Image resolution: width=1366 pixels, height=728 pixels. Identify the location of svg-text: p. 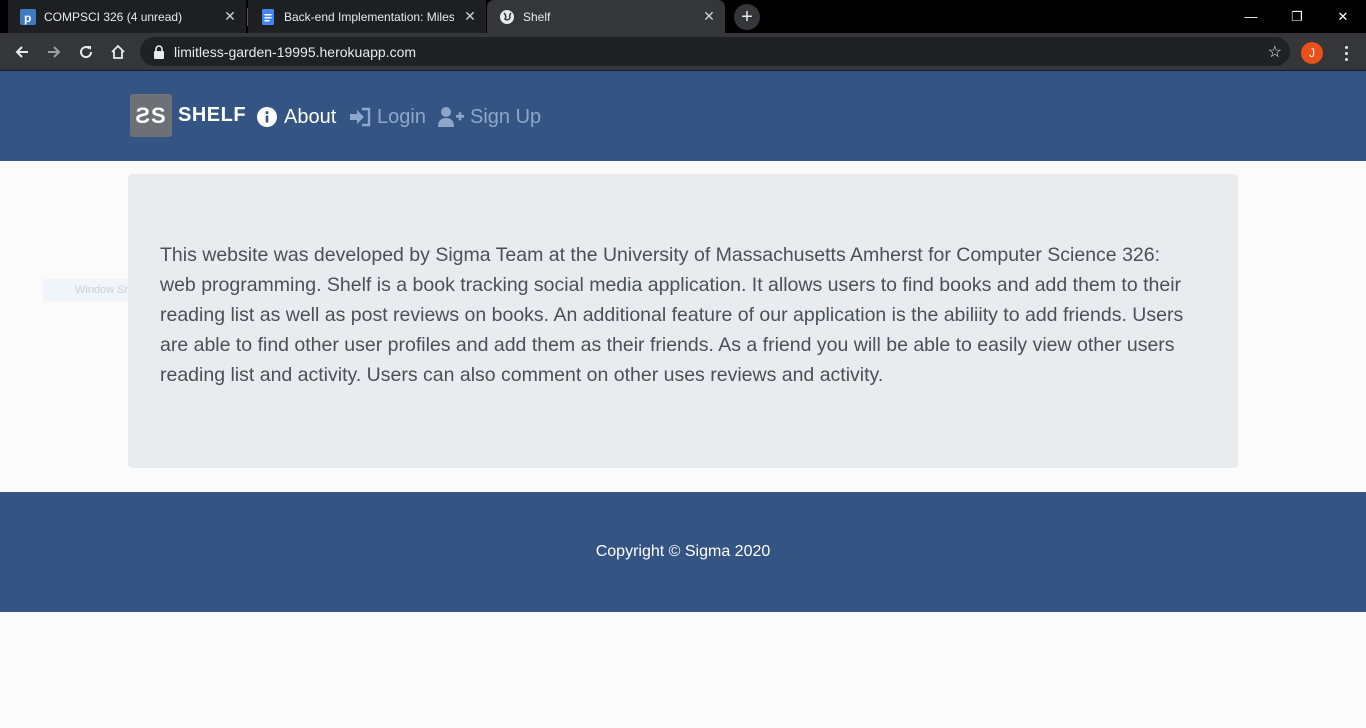
(27, 18).